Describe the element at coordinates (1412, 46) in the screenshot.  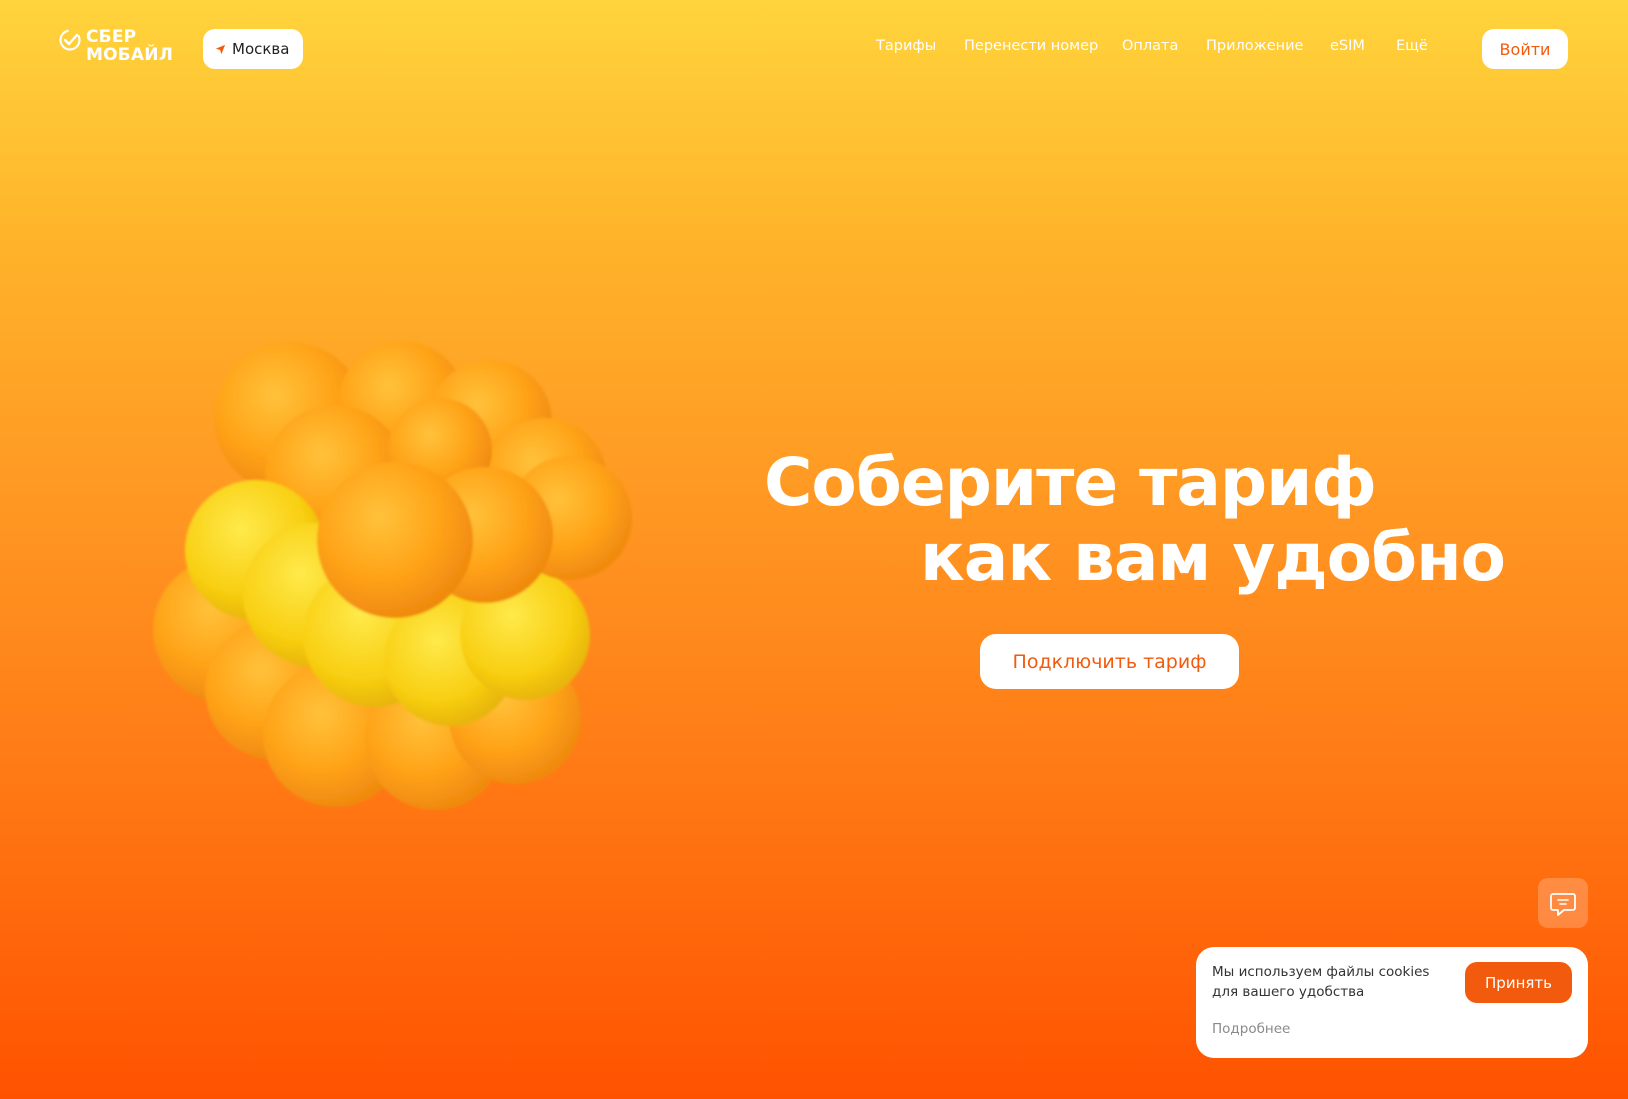
I see `nav-item-more: Ещё` at that location.